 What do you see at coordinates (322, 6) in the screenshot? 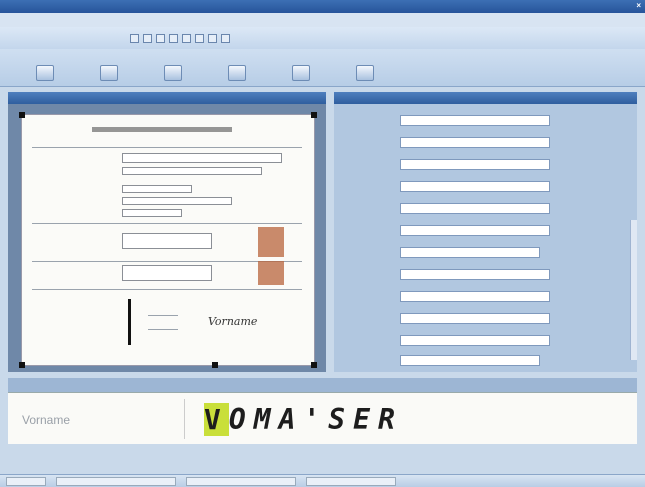
I see `window-titlebar: ×` at bounding box center [322, 6].